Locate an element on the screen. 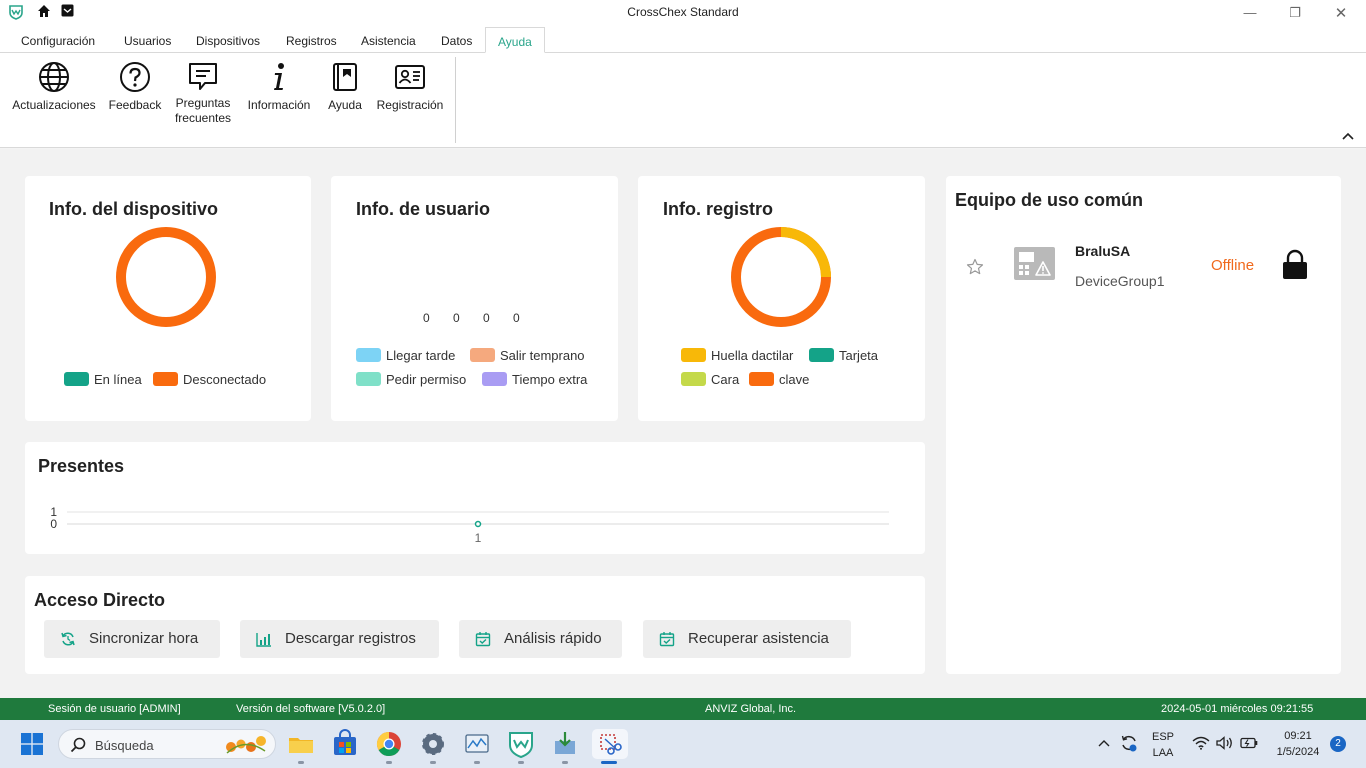 This screenshot has width=1366, height=768. folder-icon is located at coordinates (301, 745).